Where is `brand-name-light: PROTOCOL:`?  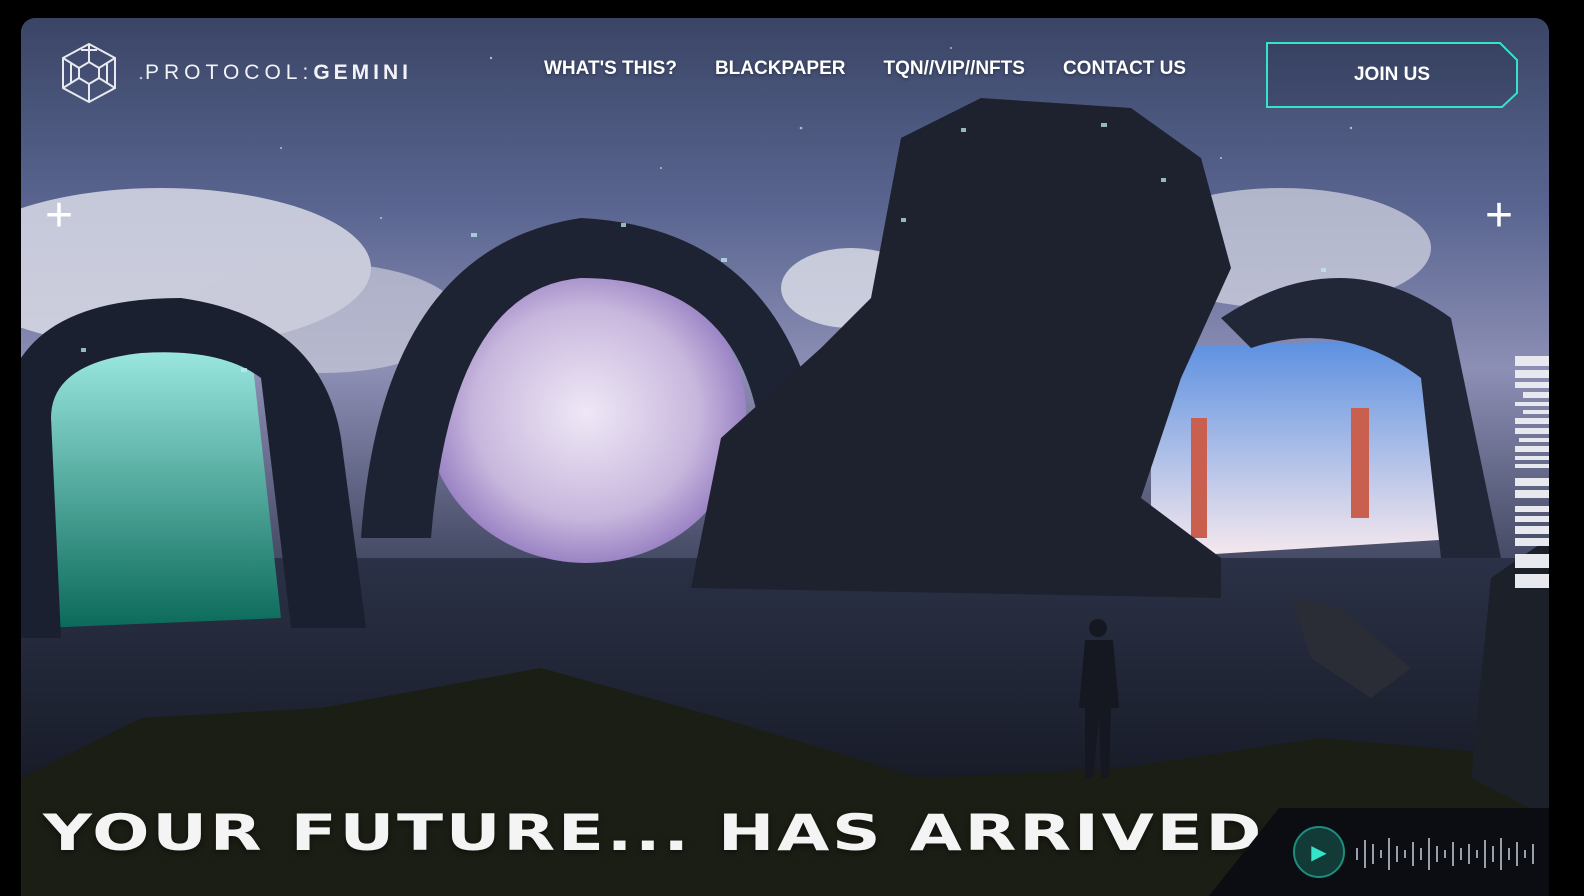 brand-name-light: PROTOCOL: is located at coordinates (229, 72).